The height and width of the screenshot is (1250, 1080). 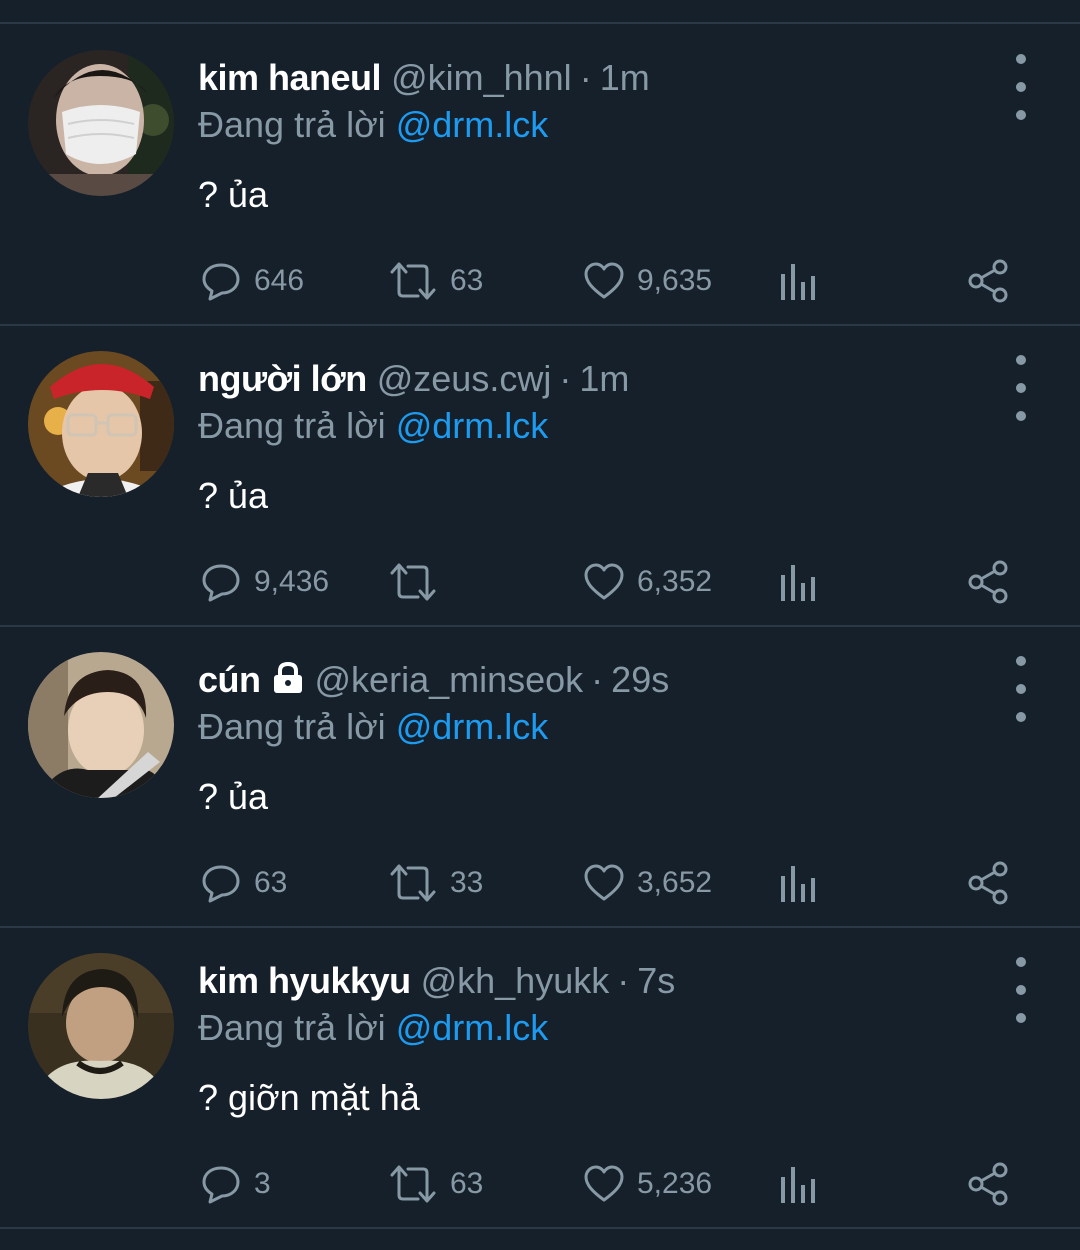 I want to click on tweet-header: kim haneul @kim_hhnl · 1m, so click(x=424, y=82).